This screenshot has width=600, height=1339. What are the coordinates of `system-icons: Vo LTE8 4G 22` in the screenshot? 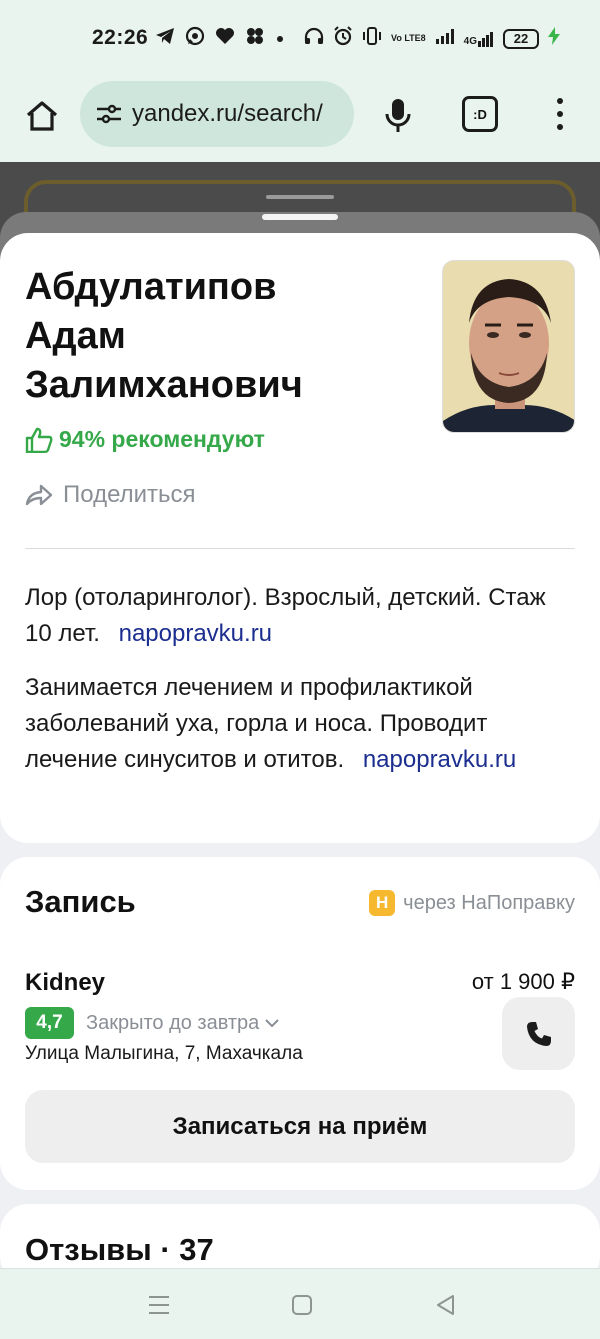 It's located at (432, 38).